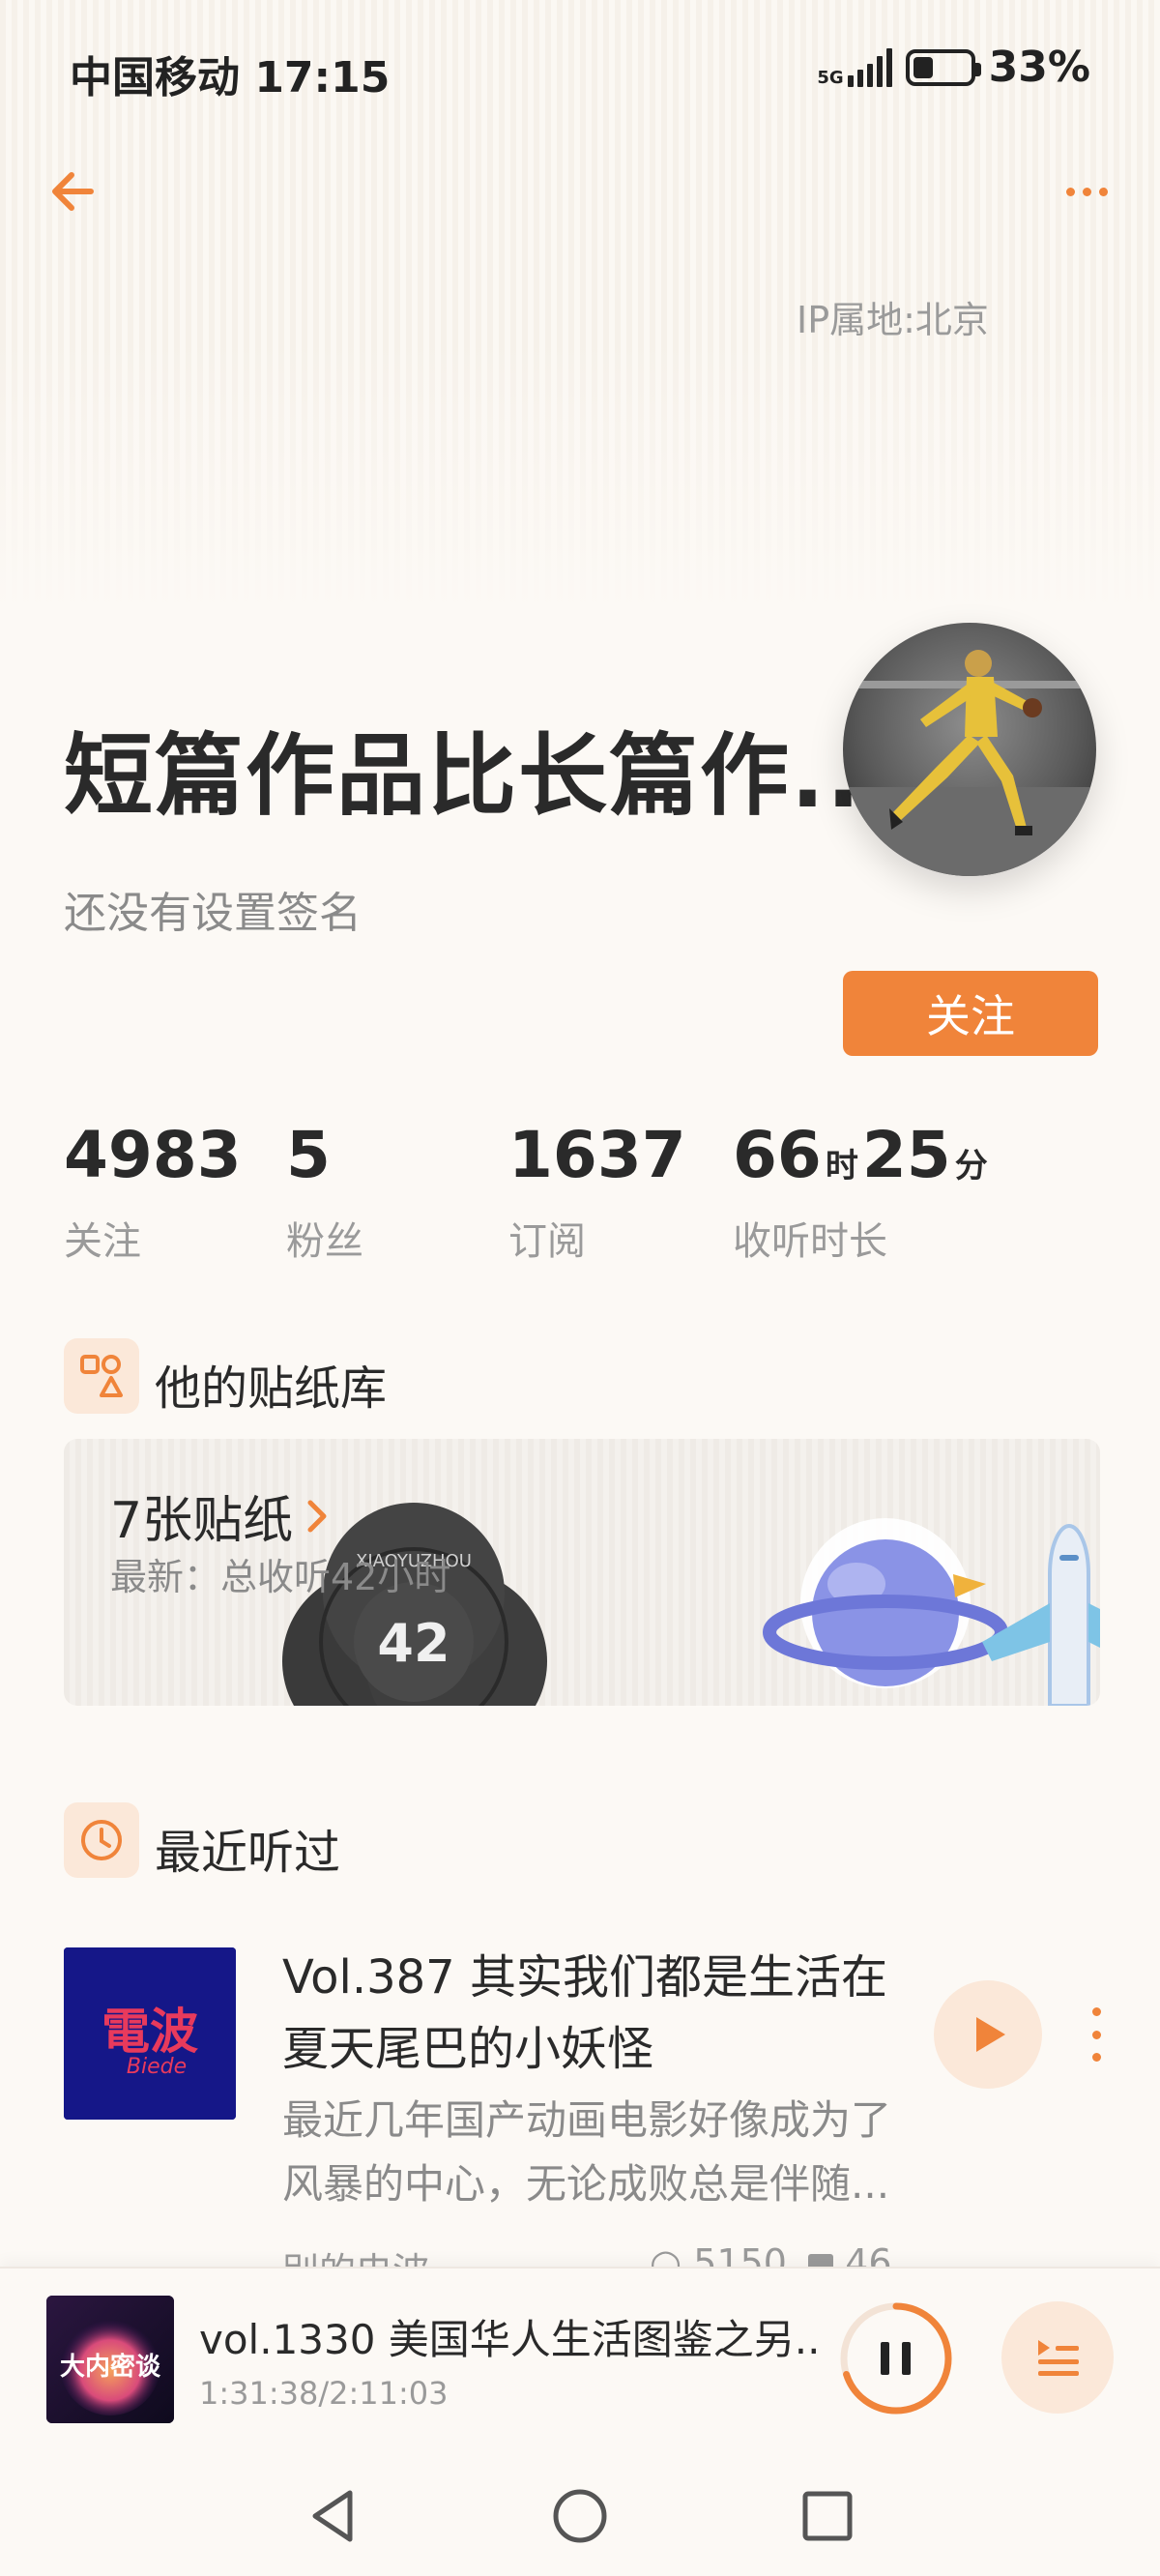 Image resolution: width=1160 pixels, height=2576 pixels. I want to click on nav-recents-button, so click(827, 2516).